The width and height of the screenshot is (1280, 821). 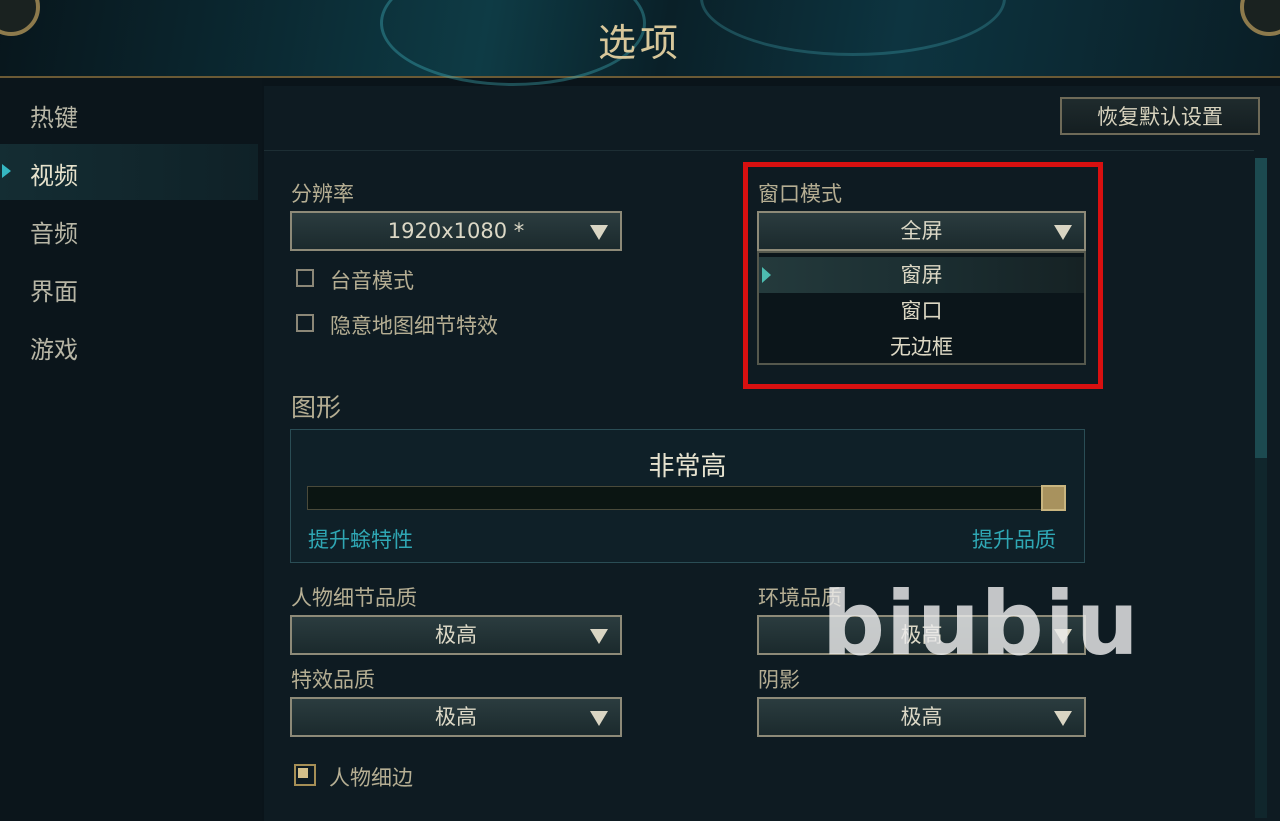 What do you see at coordinates (54, 234) in the screenshot?
I see `sidebar-item-label: 音频` at bounding box center [54, 234].